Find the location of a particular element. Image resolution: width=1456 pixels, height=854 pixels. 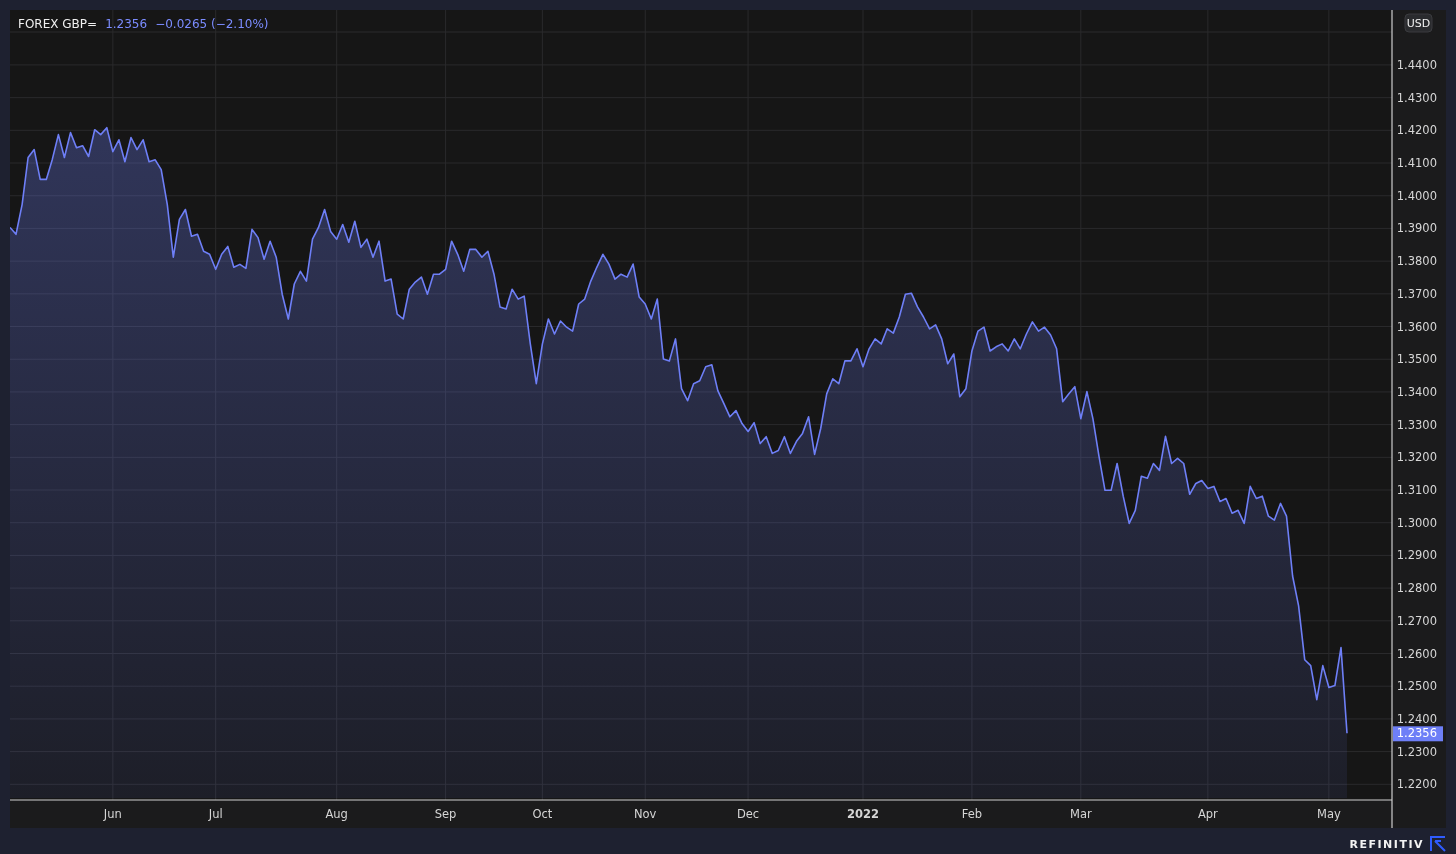

axis-label: 1.3900 is located at coordinates (1416, 228).